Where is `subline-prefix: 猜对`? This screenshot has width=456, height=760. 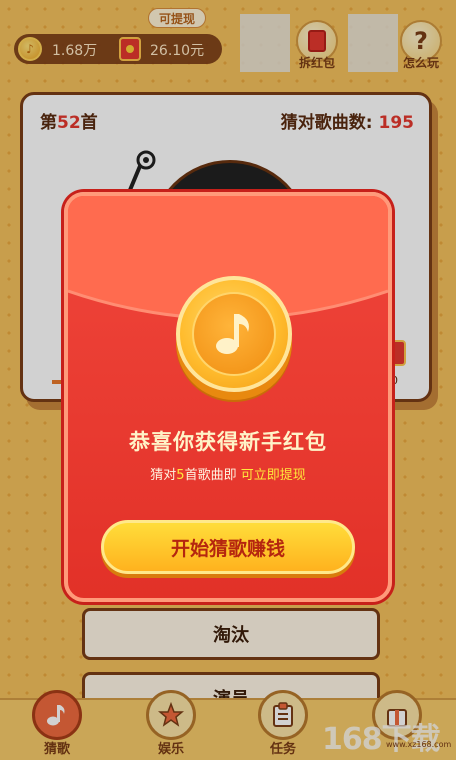 subline-prefix: 猜对 is located at coordinates (163, 475).